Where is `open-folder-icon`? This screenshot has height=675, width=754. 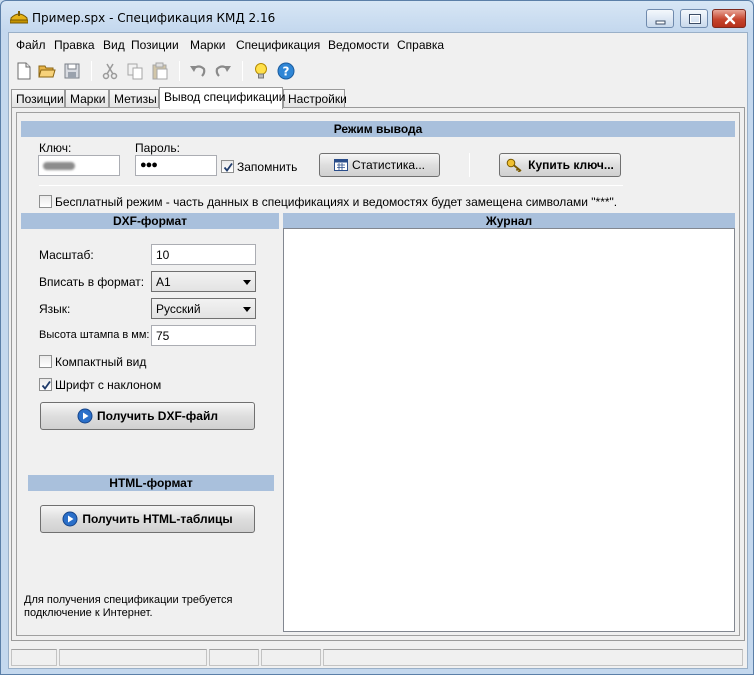 open-folder-icon is located at coordinates (47, 71).